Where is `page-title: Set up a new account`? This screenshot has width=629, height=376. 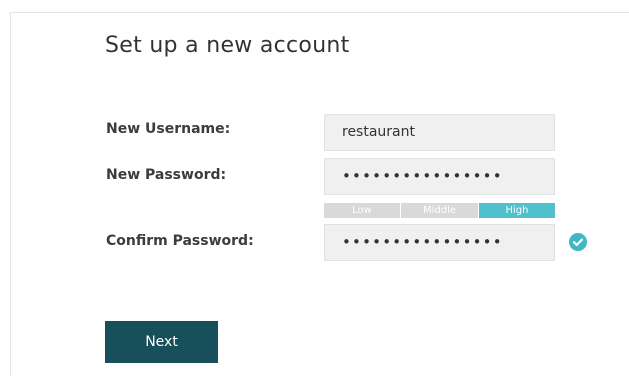
page-title: Set up a new account is located at coordinates (227, 45).